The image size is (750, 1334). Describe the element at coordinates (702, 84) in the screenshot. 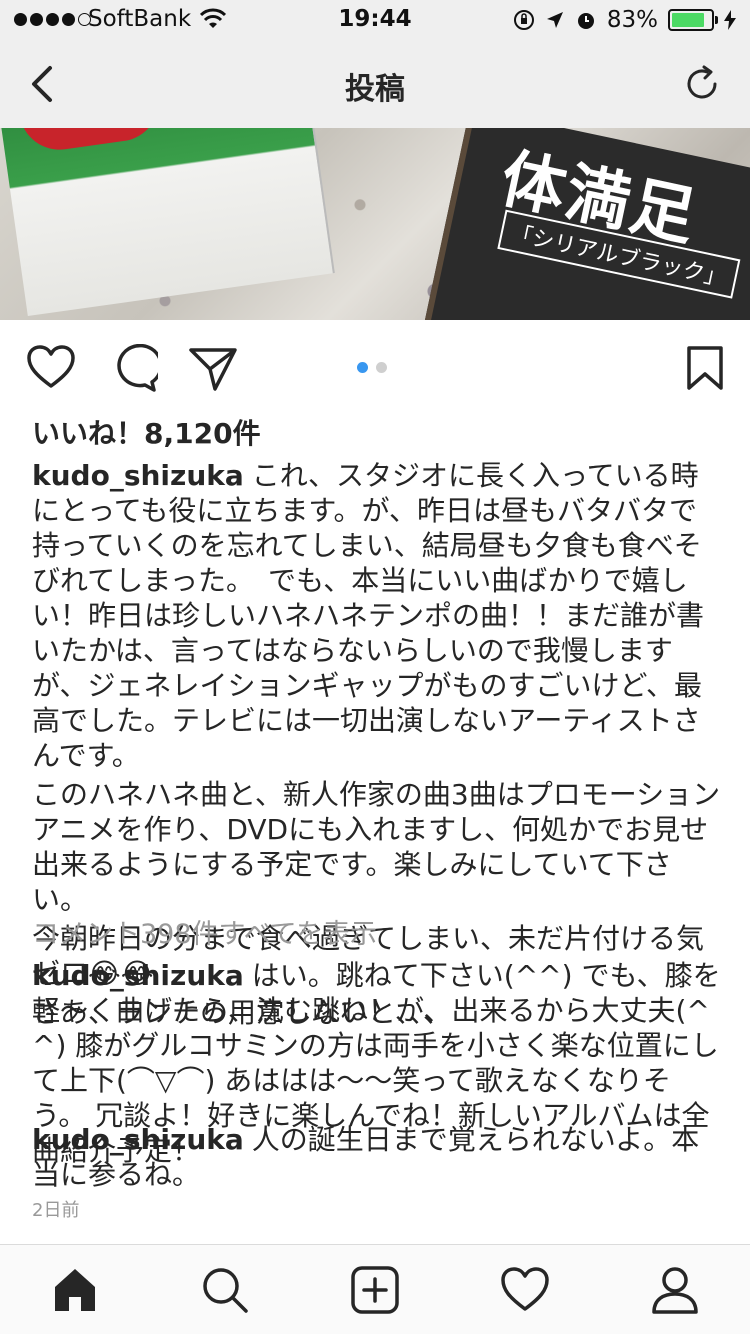

I see `refresh-icon` at that location.